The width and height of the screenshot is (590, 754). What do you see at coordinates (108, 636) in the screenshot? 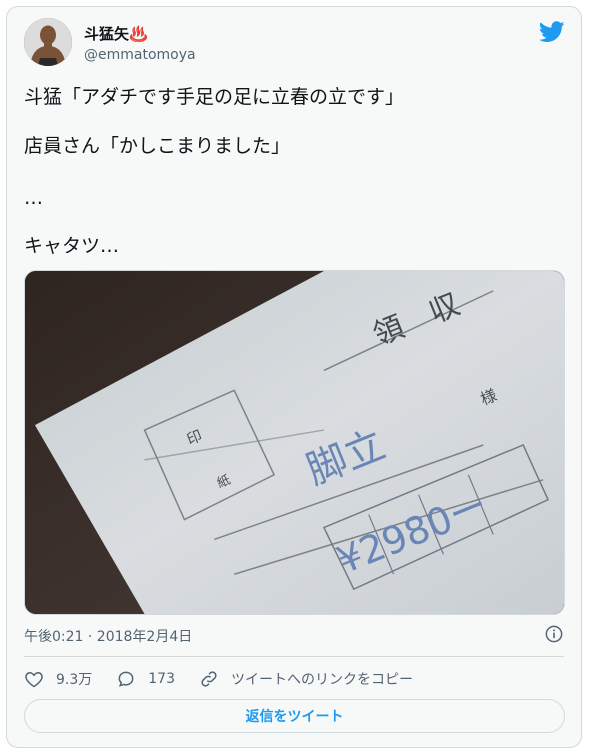
I see `tweet-timestamp: 午後0:21 · 2018年2月4日` at bounding box center [108, 636].